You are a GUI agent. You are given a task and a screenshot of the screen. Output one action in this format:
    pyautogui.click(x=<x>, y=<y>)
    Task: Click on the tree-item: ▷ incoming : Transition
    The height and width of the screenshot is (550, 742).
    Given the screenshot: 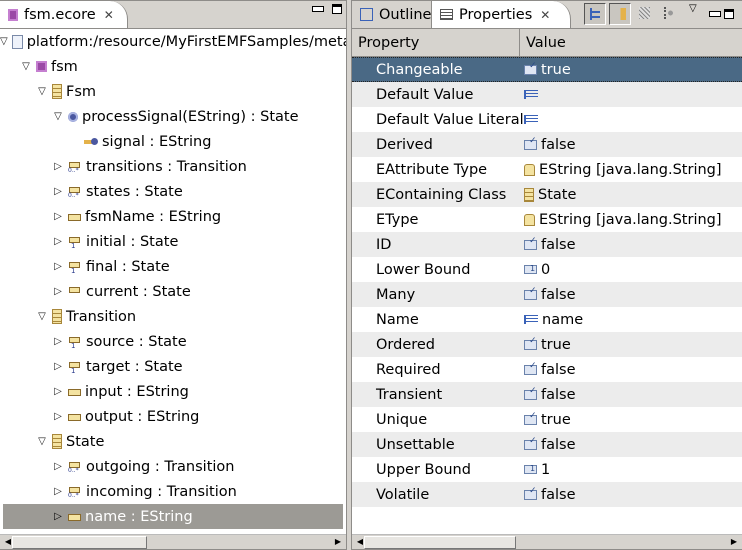 What is the action you would take?
    pyautogui.click(x=173, y=491)
    